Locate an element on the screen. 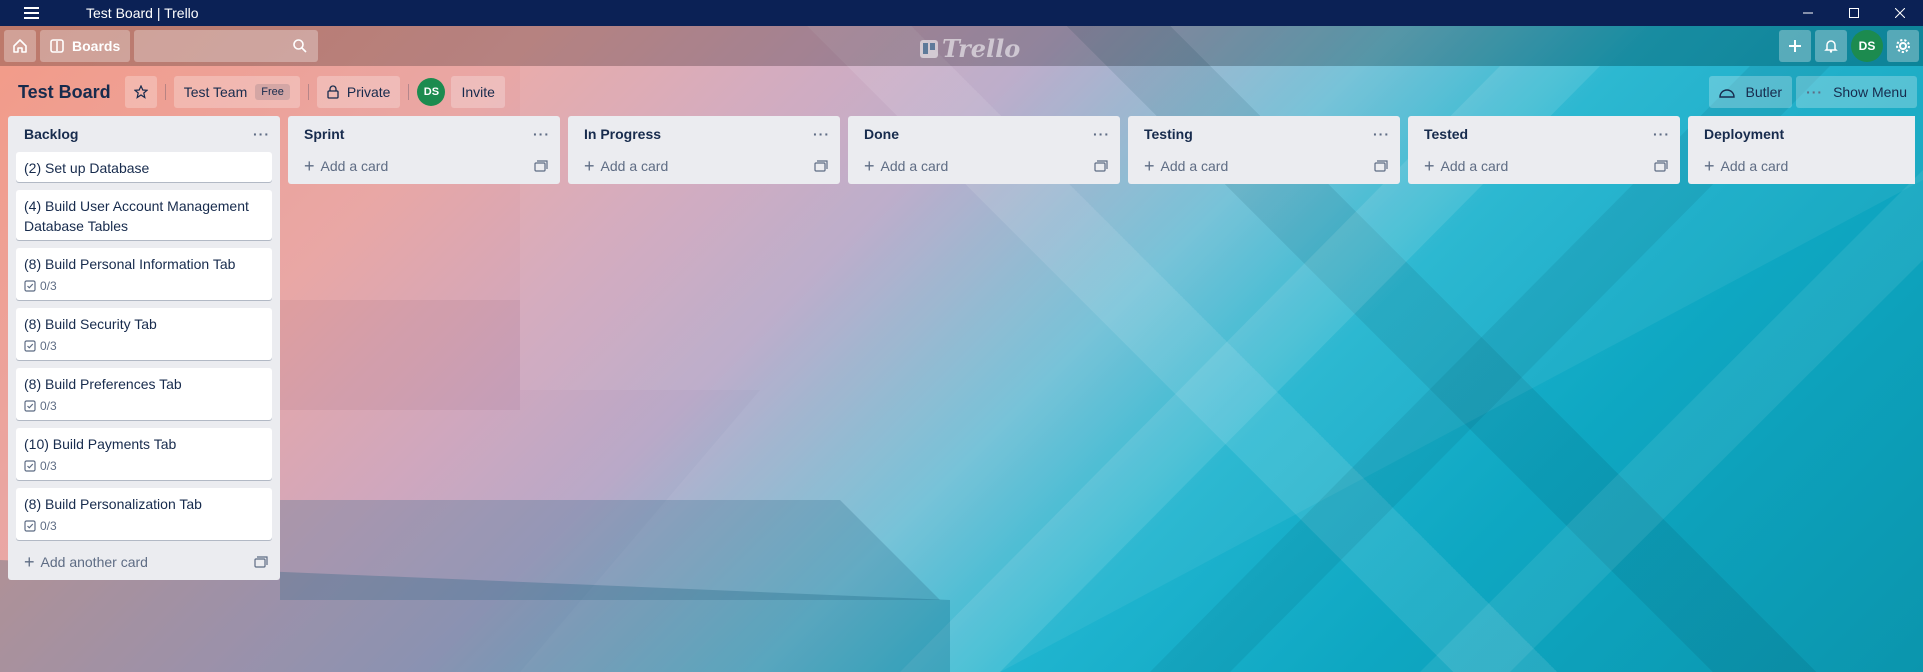 The image size is (1923, 672). header-actions: DS is located at coordinates (1849, 46).